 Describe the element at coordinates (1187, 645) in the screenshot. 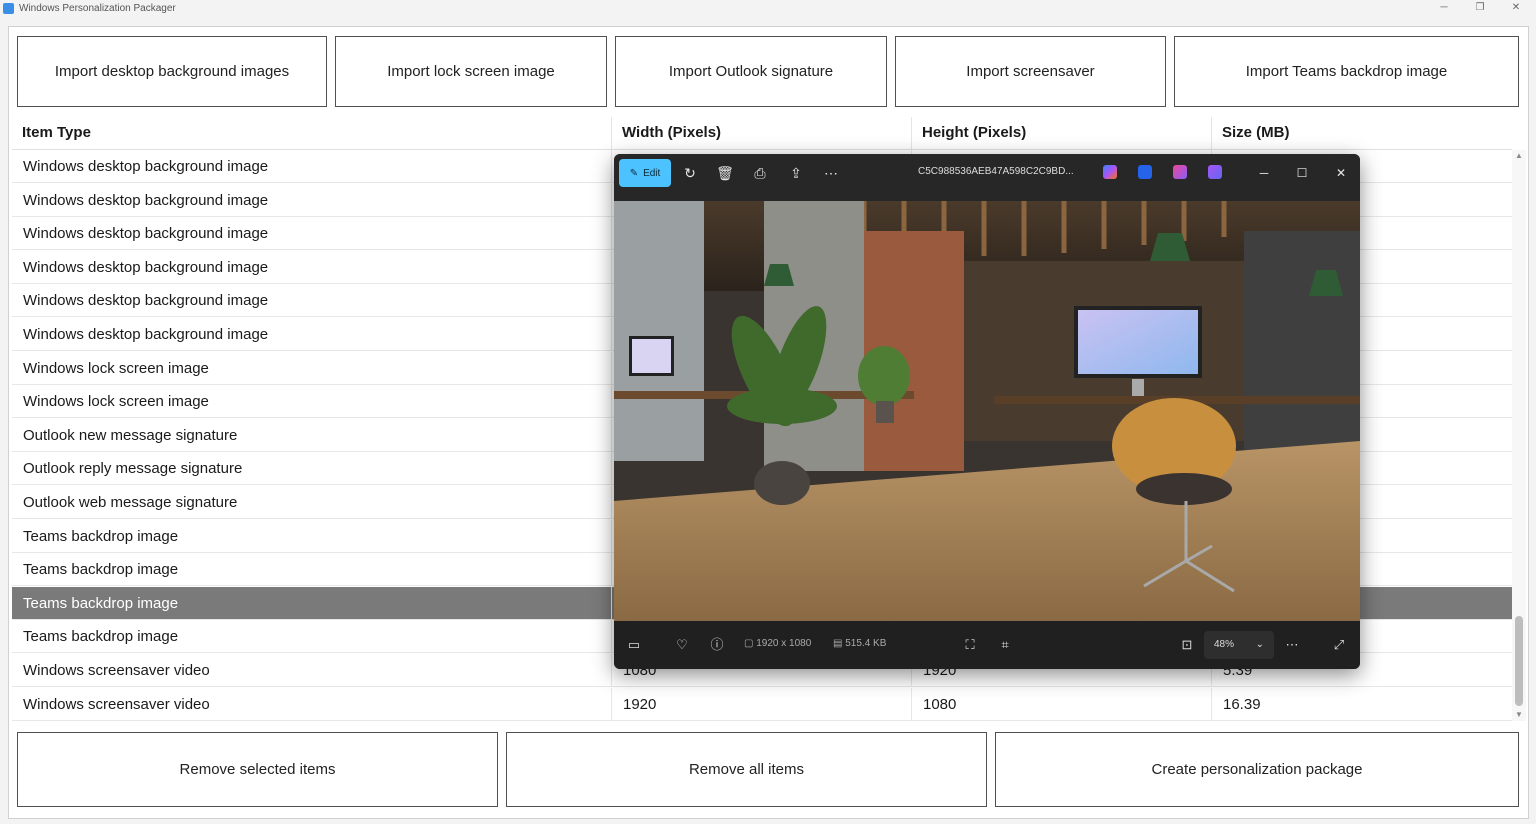

I see `actual-size-icon: ⊡` at that location.